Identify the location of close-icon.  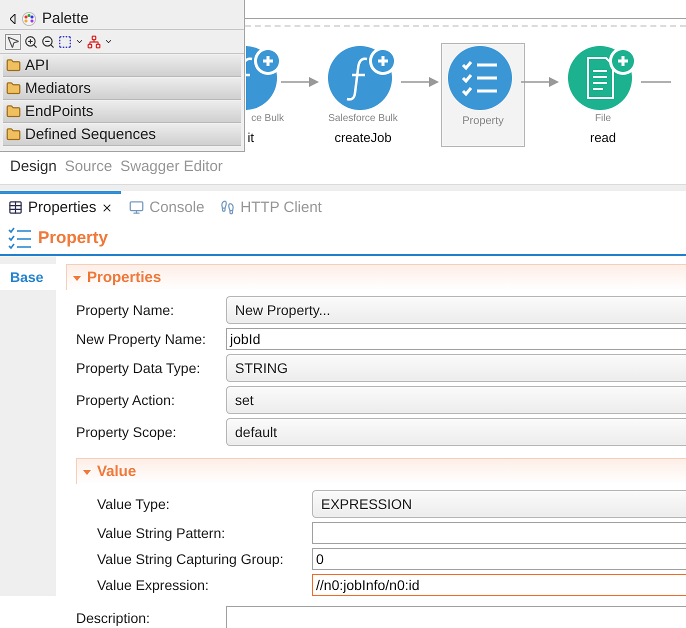
(107, 208).